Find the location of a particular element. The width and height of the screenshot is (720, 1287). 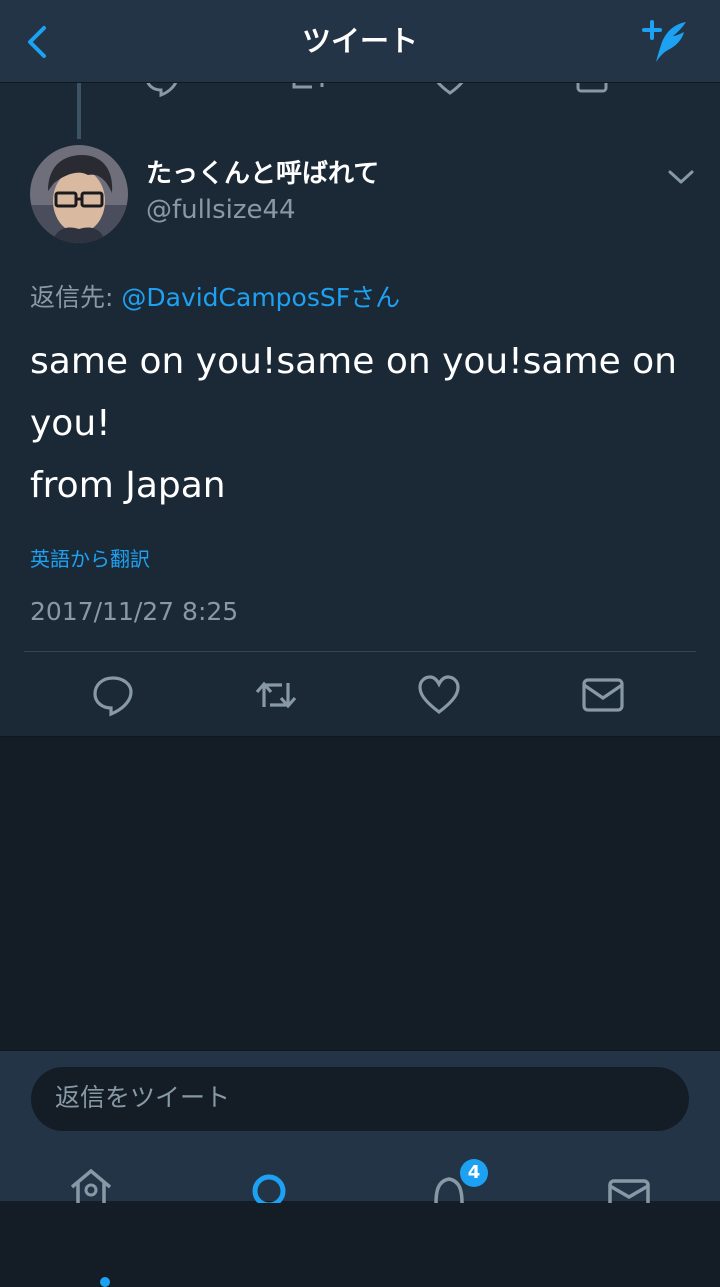

direct-message-button is located at coordinates (603, 695).